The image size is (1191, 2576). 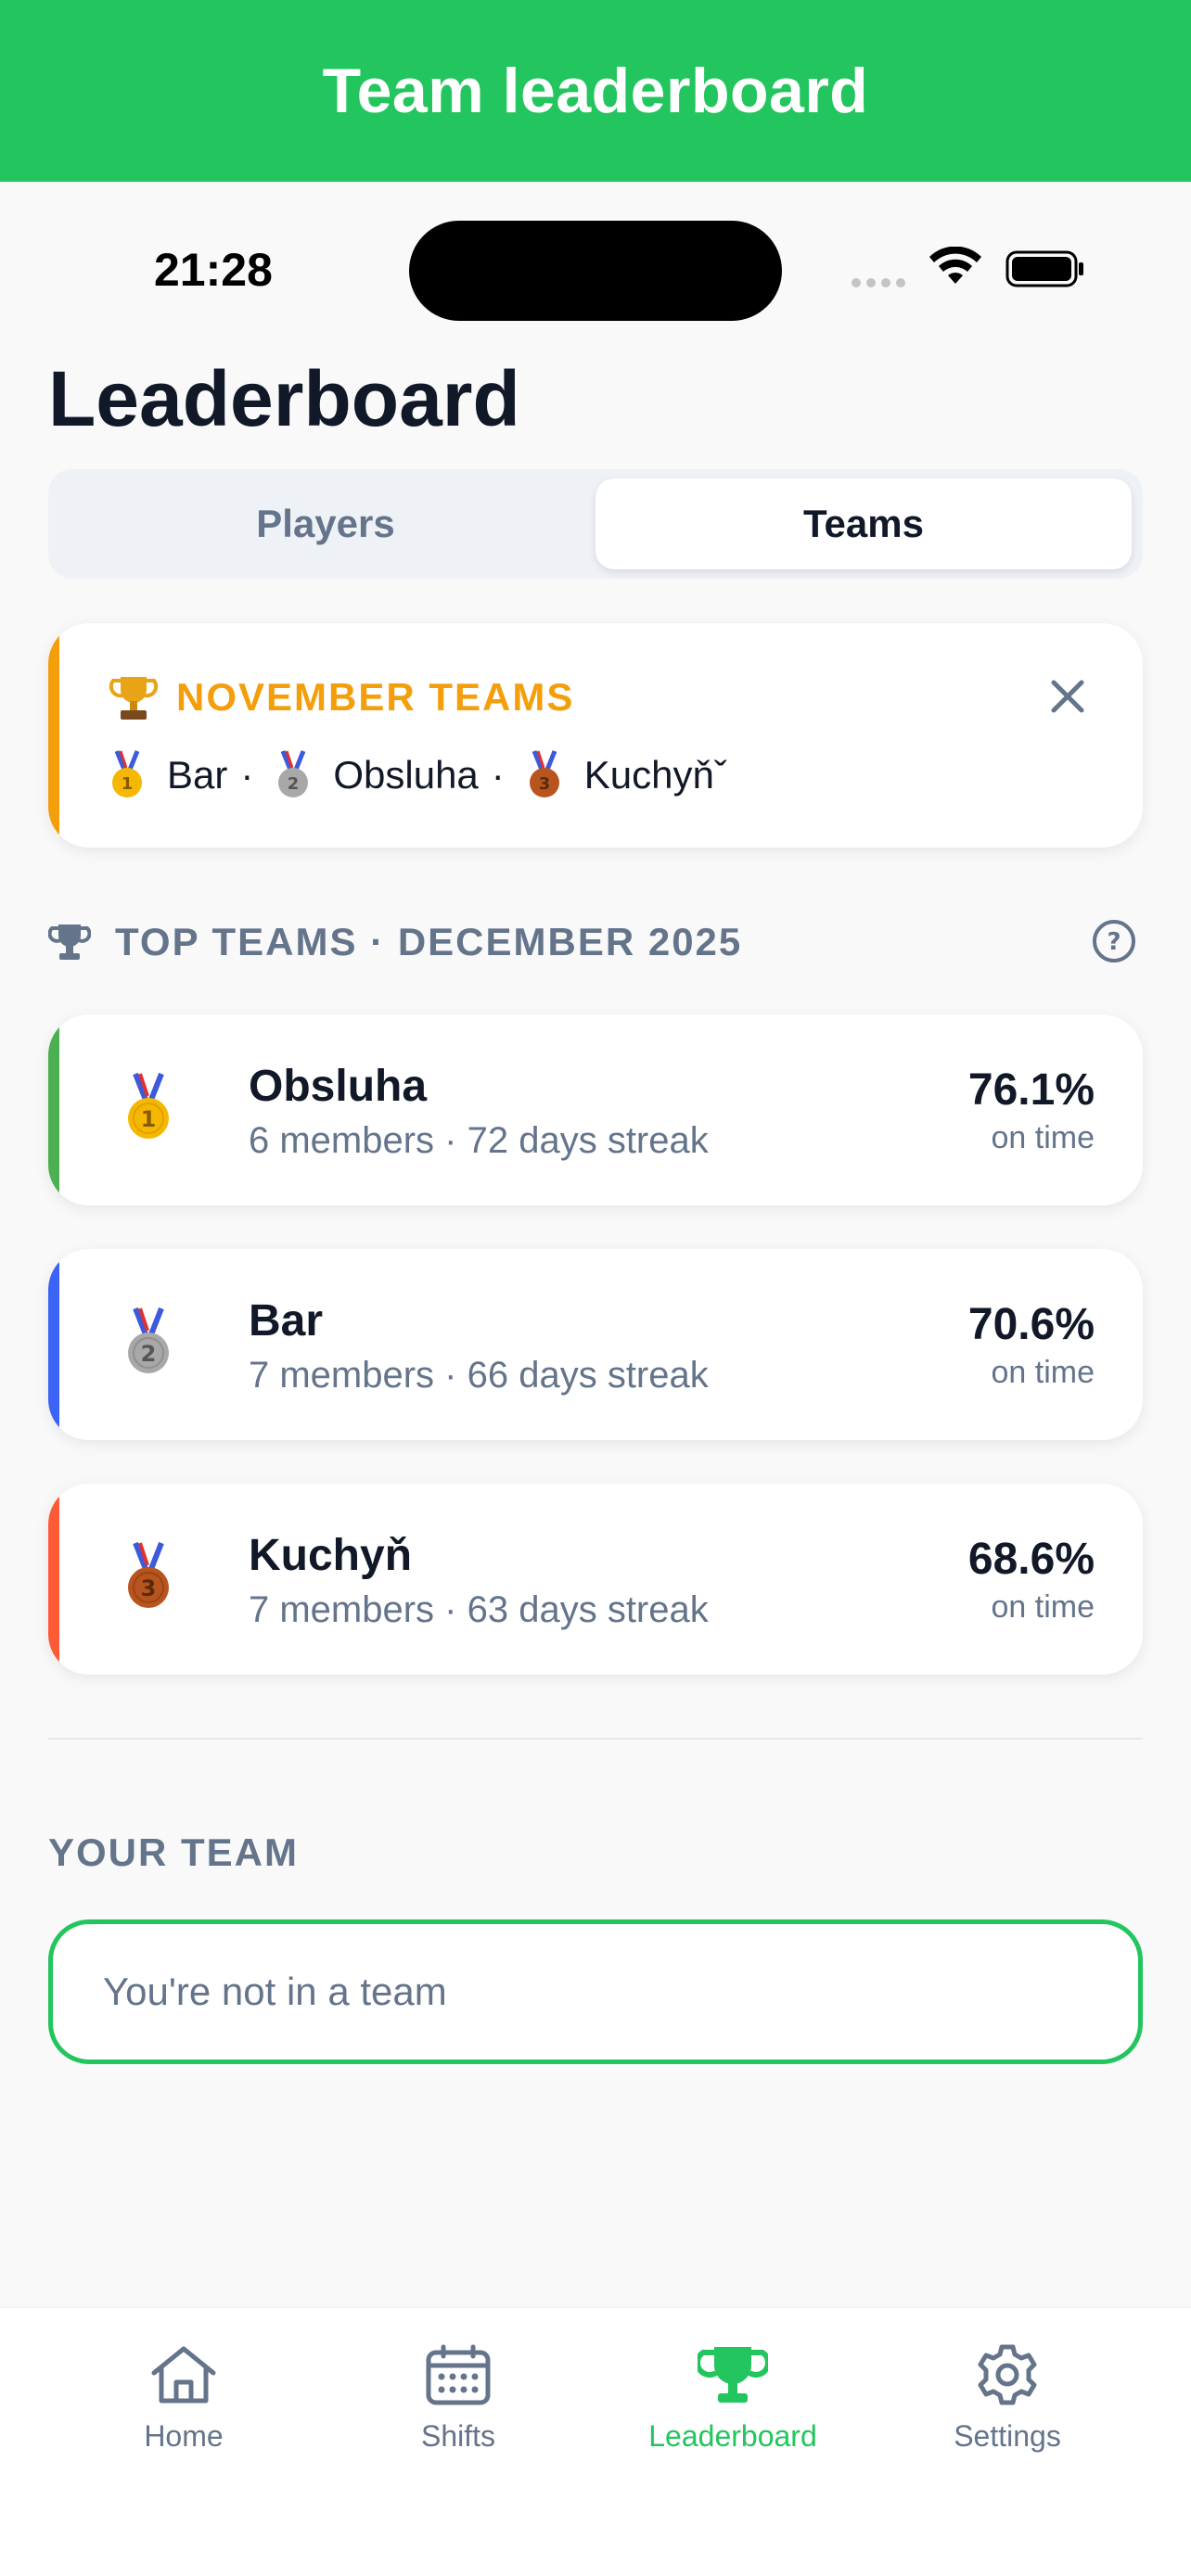 I want to click on your-team-empty-text: You're not in a team, so click(x=275, y=1992).